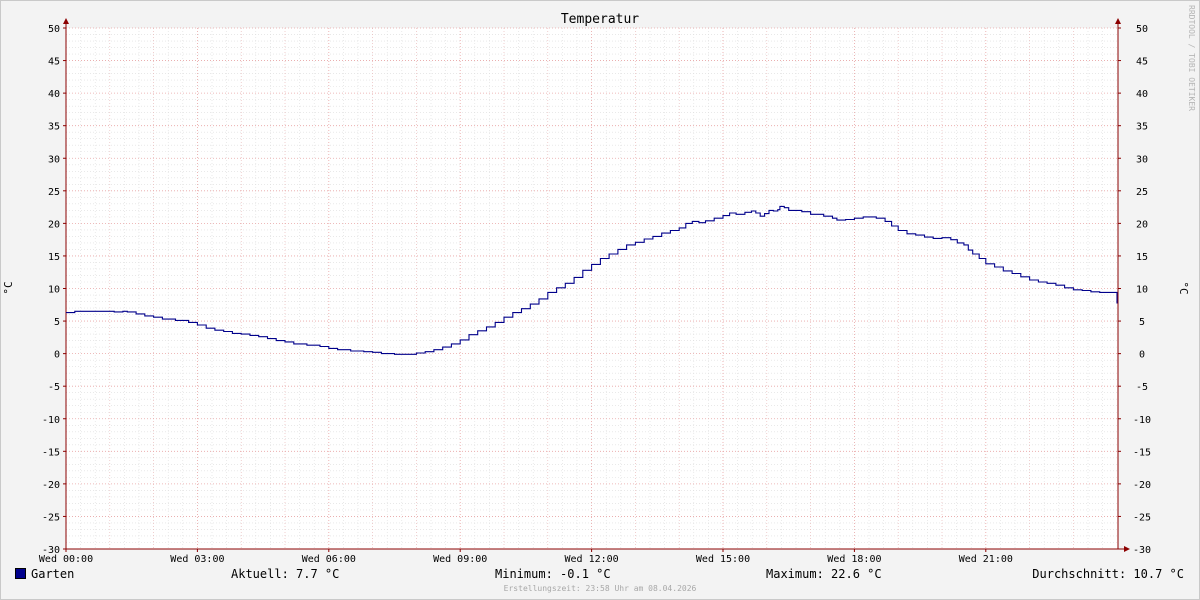 The height and width of the screenshot is (600, 1200). Describe the element at coordinates (54, 290) in the screenshot. I see `y-tick-label-left: 10` at that location.